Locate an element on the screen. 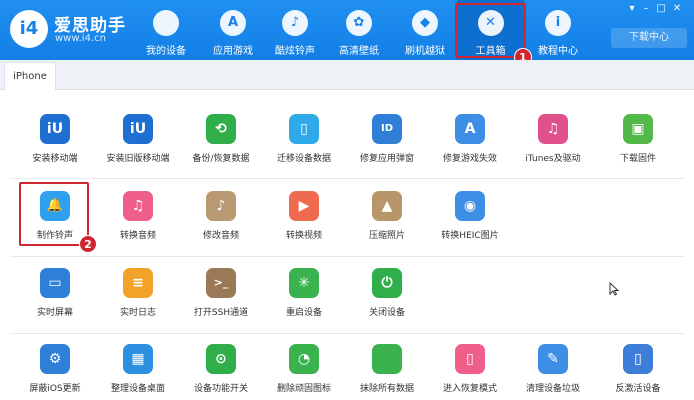 This screenshot has width=694, height=400. tool-backup-restore: ⟲ 备份/恢复数据 is located at coordinates (221, 144).